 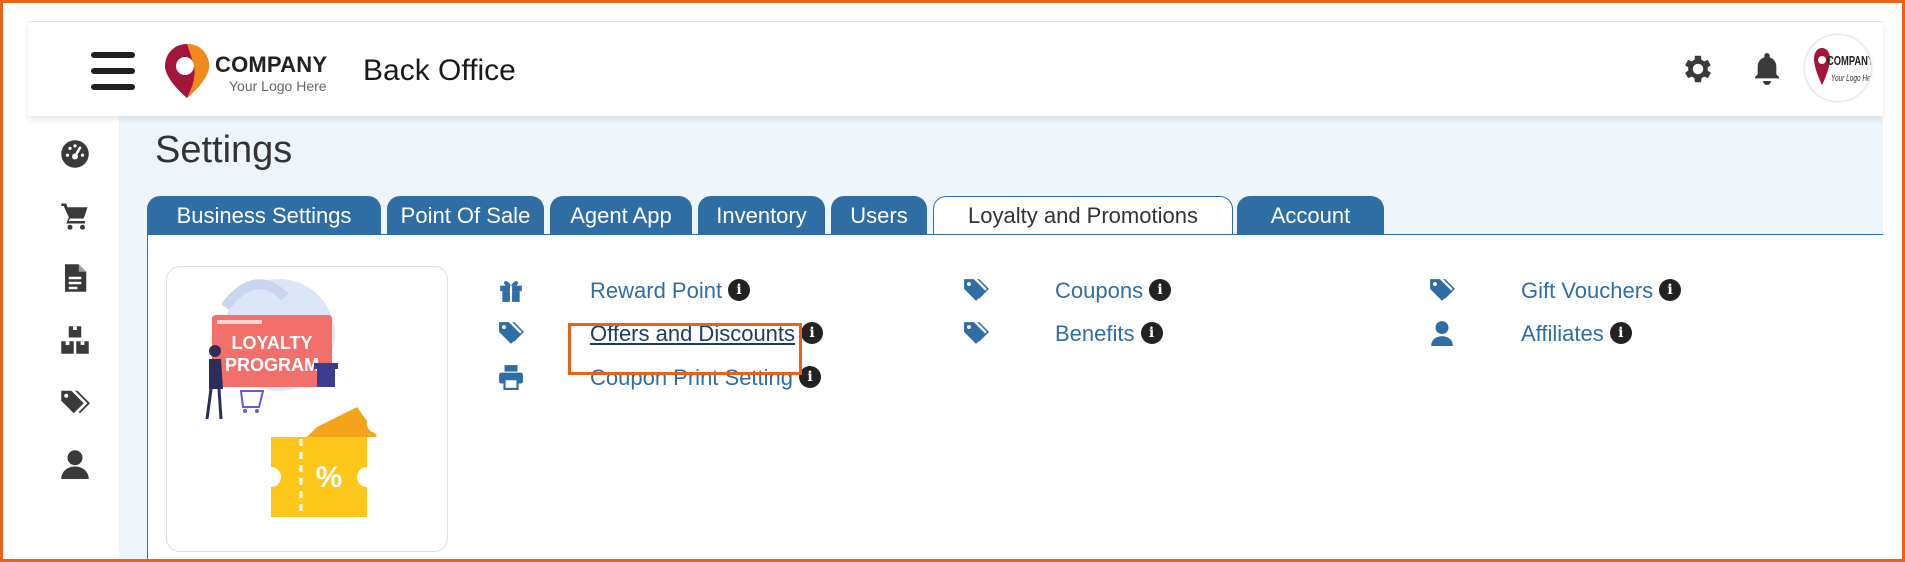 I want to click on tab-agent-app: Agent App, so click(x=621, y=215).